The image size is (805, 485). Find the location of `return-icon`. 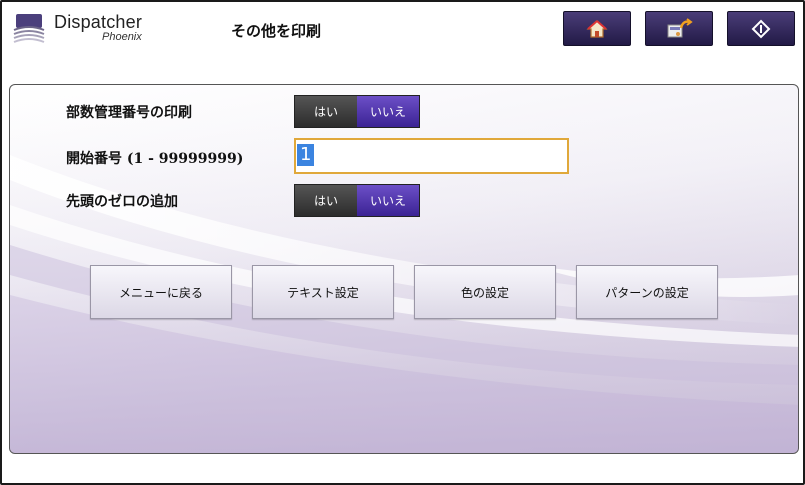

return-icon is located at coordinates (680, 27).